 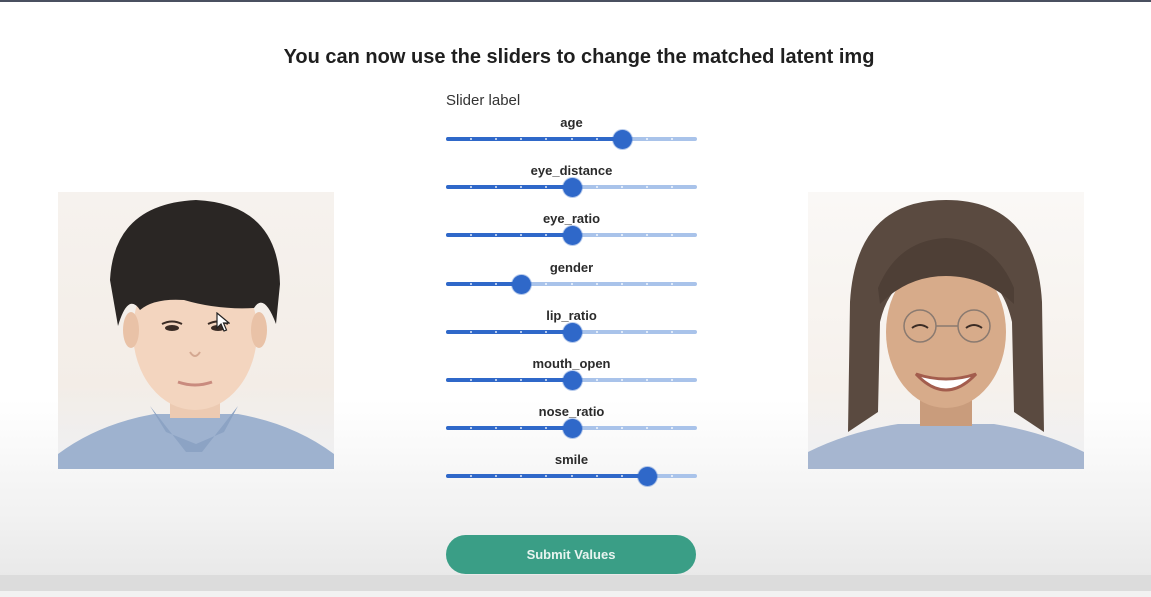 I want to click on slider-smile: smile, so click(x=571, y=476).